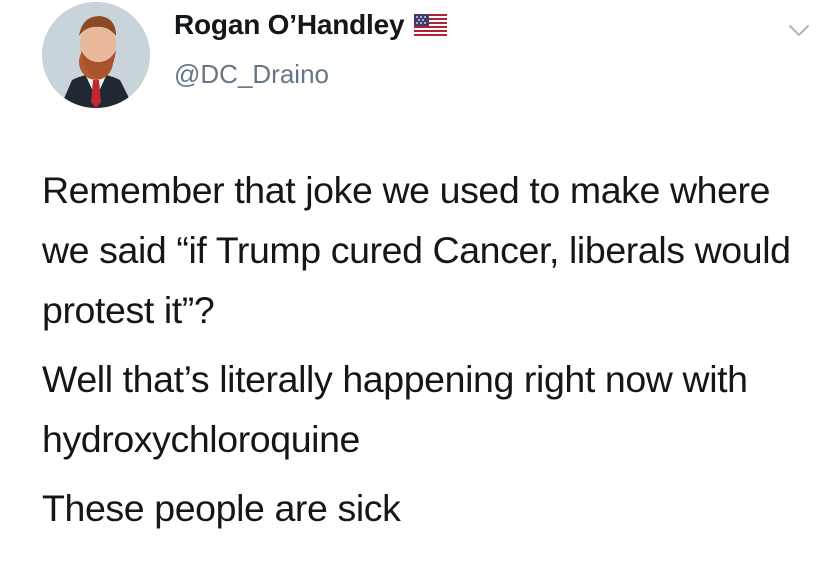 The width and height of the screenshot is (828, 579). I want to click on us-flag-icon, so click(431, 25).